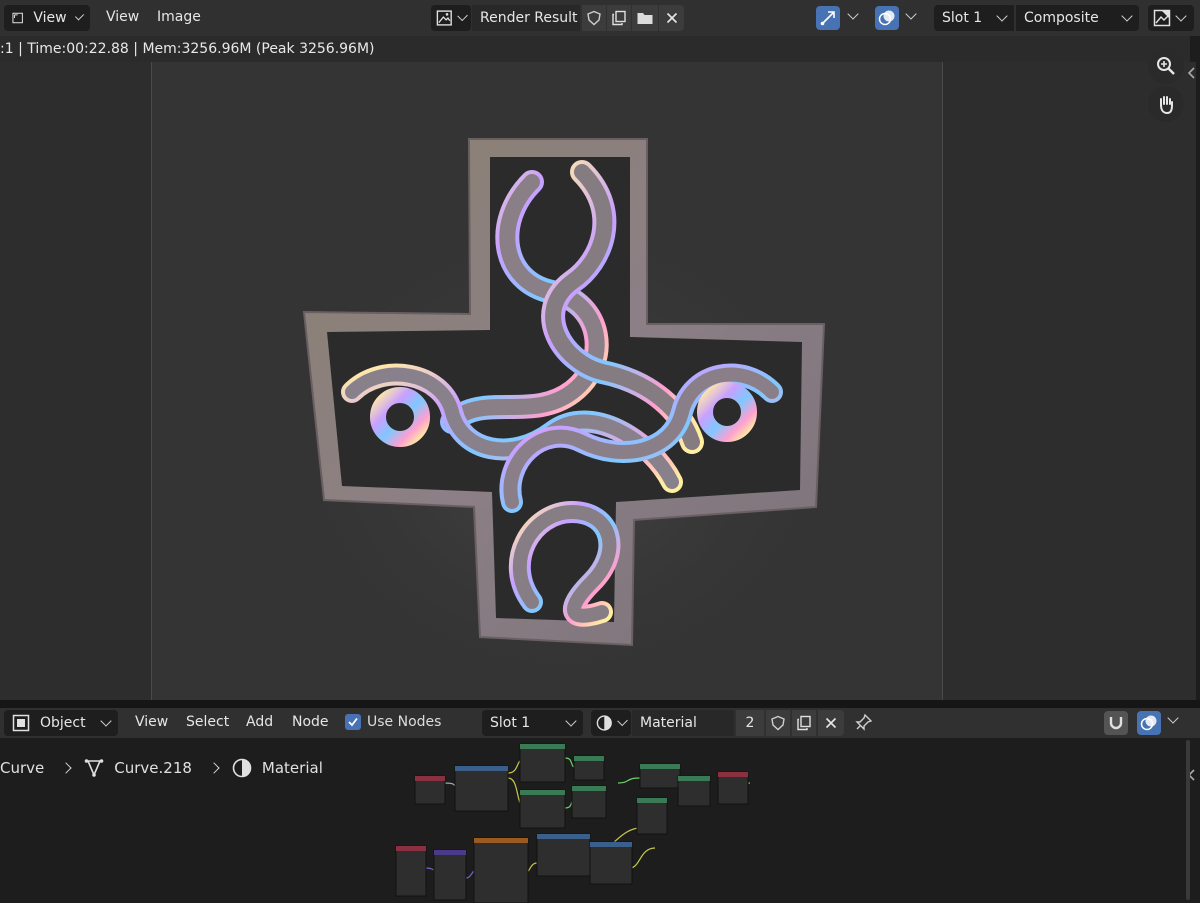 The height and width of the screenshot is (903, 1200). What do you see at coordinates (153, 768) in the screenshot?
I see `breadcrumb-data: Curve.218` at bounding box center [153, 768].